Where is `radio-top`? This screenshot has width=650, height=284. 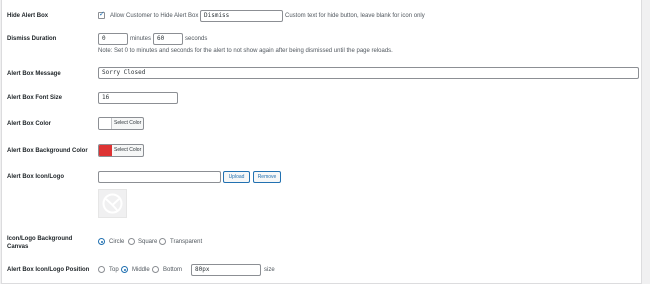 radio-top is located at coordinates (101, 269).